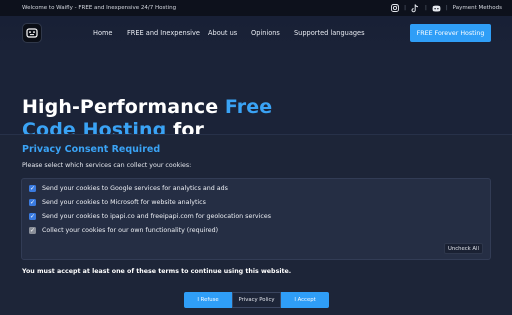 This screenshot has height=315, width=512. Describe the element at coordinates (185, 126) in the screenshot. I see `hero-line2-plain: for` at that location.